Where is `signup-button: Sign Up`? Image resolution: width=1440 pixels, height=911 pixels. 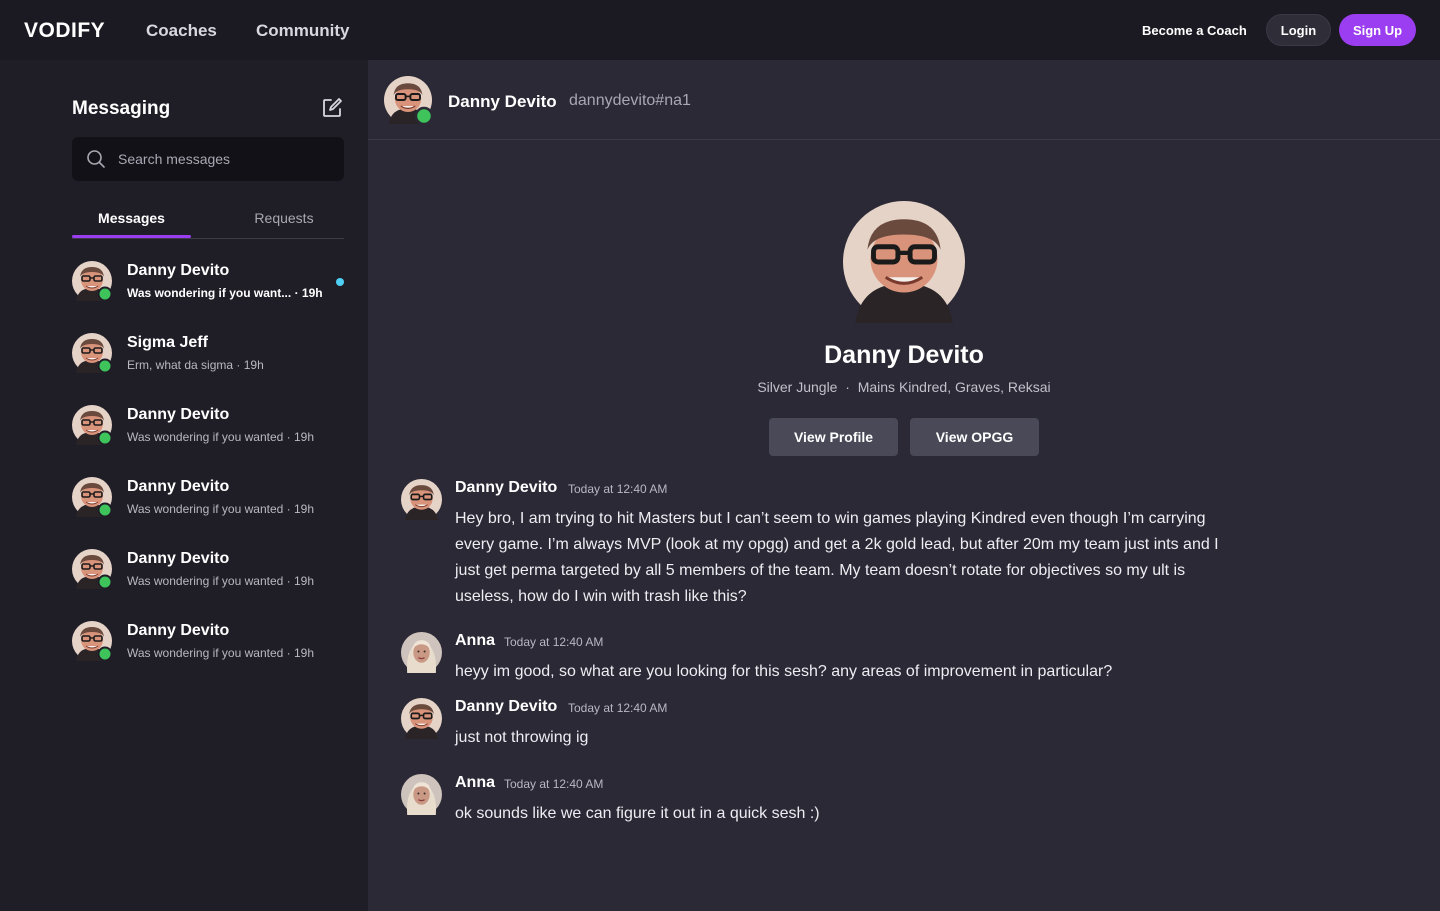
signup-button: Sign Up is located at coordinates (1377, 30).